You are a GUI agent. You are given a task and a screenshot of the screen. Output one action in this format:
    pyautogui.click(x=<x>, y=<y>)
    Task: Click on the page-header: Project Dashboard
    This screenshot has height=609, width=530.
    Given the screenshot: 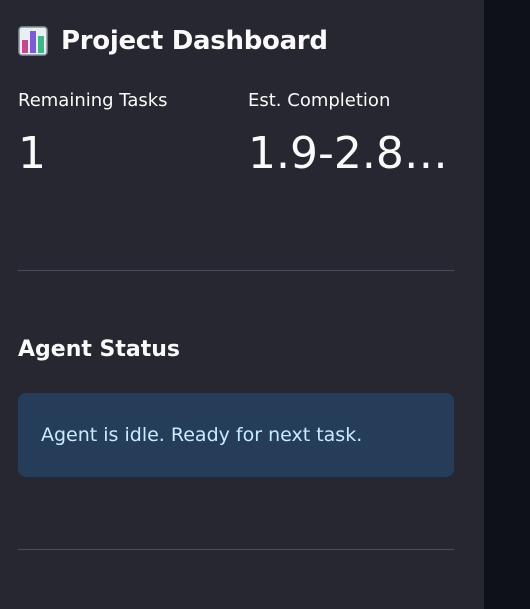 What is the action you would take?
    pyautogui.click(x=173, y=41)
    